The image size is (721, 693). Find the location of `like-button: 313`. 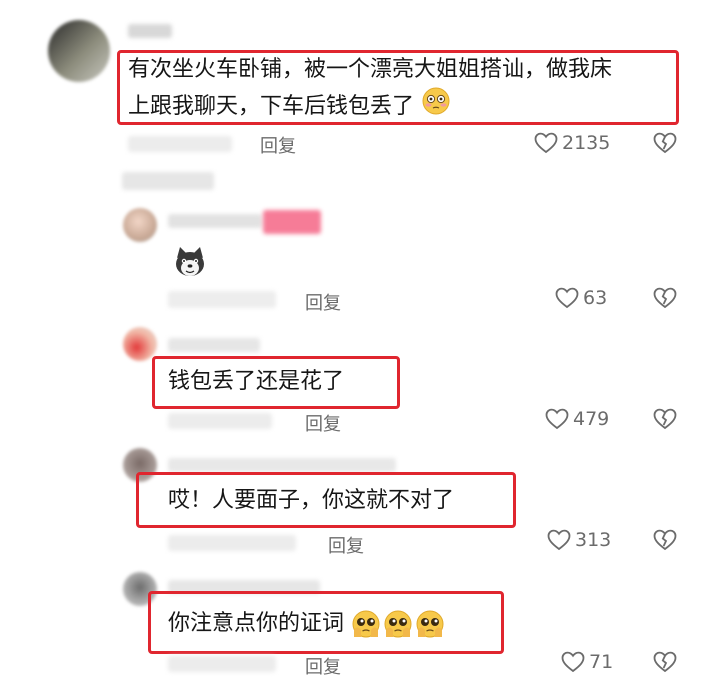

like-button: 313 is located at coordinates (579, 540).